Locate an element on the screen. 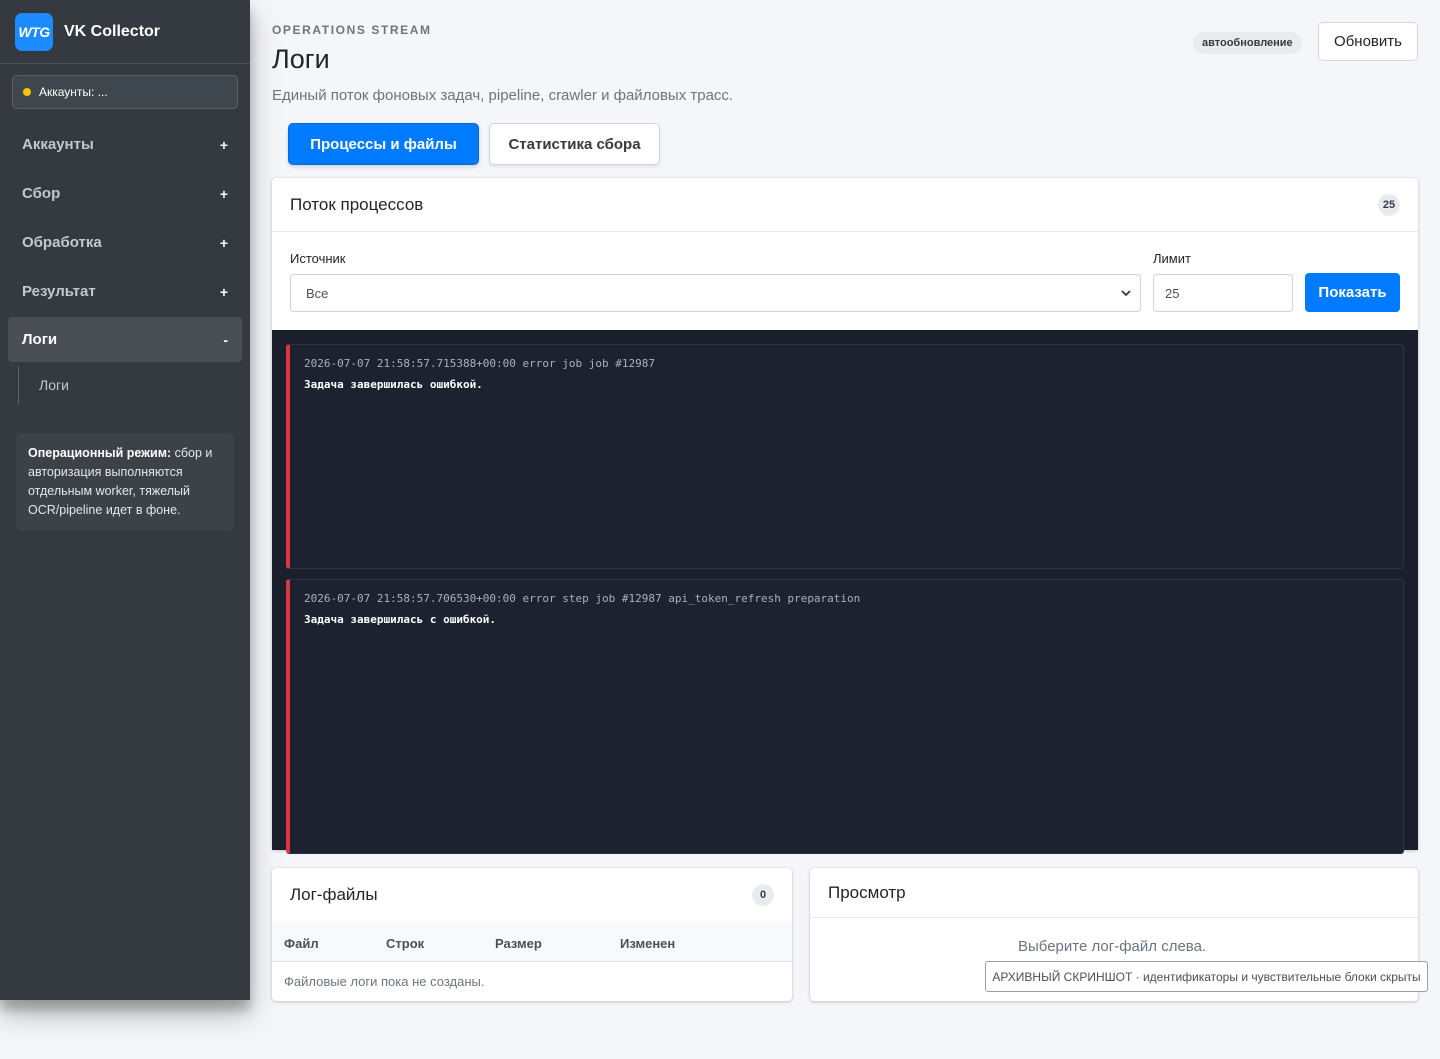 The height and width of the screenshot is (1059, 1440). card-title: Поток процессов is located at coordinates (357, 204).